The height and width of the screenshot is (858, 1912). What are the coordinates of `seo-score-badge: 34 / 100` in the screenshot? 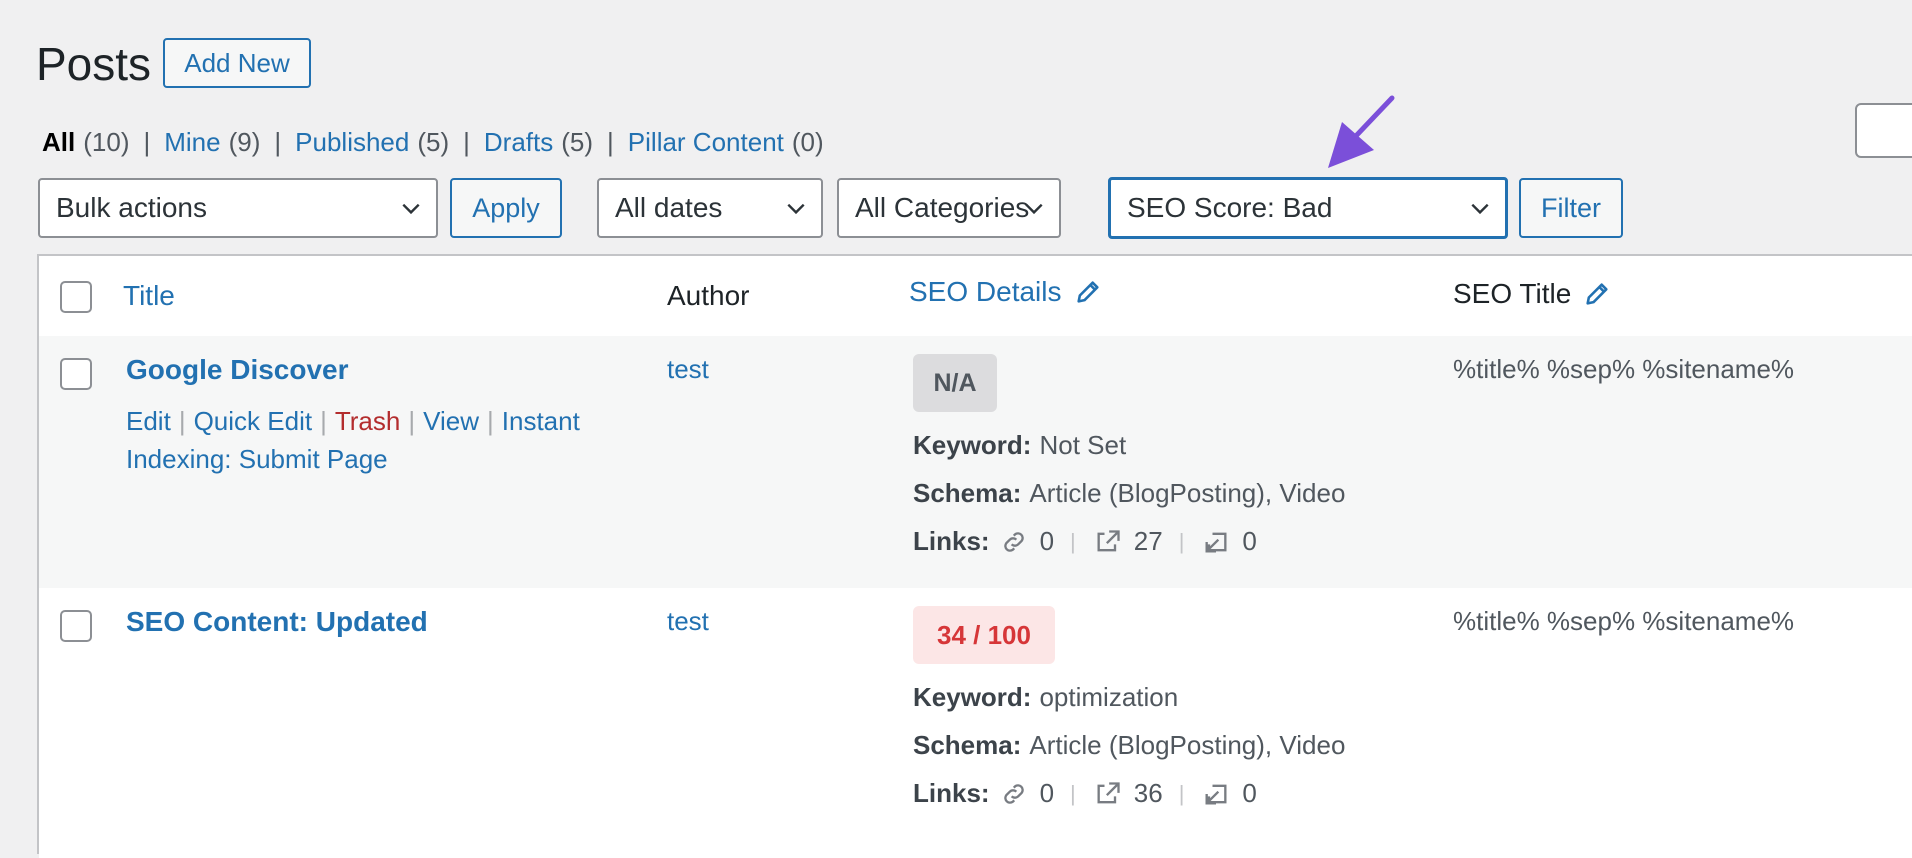 It's located at (984, 635).